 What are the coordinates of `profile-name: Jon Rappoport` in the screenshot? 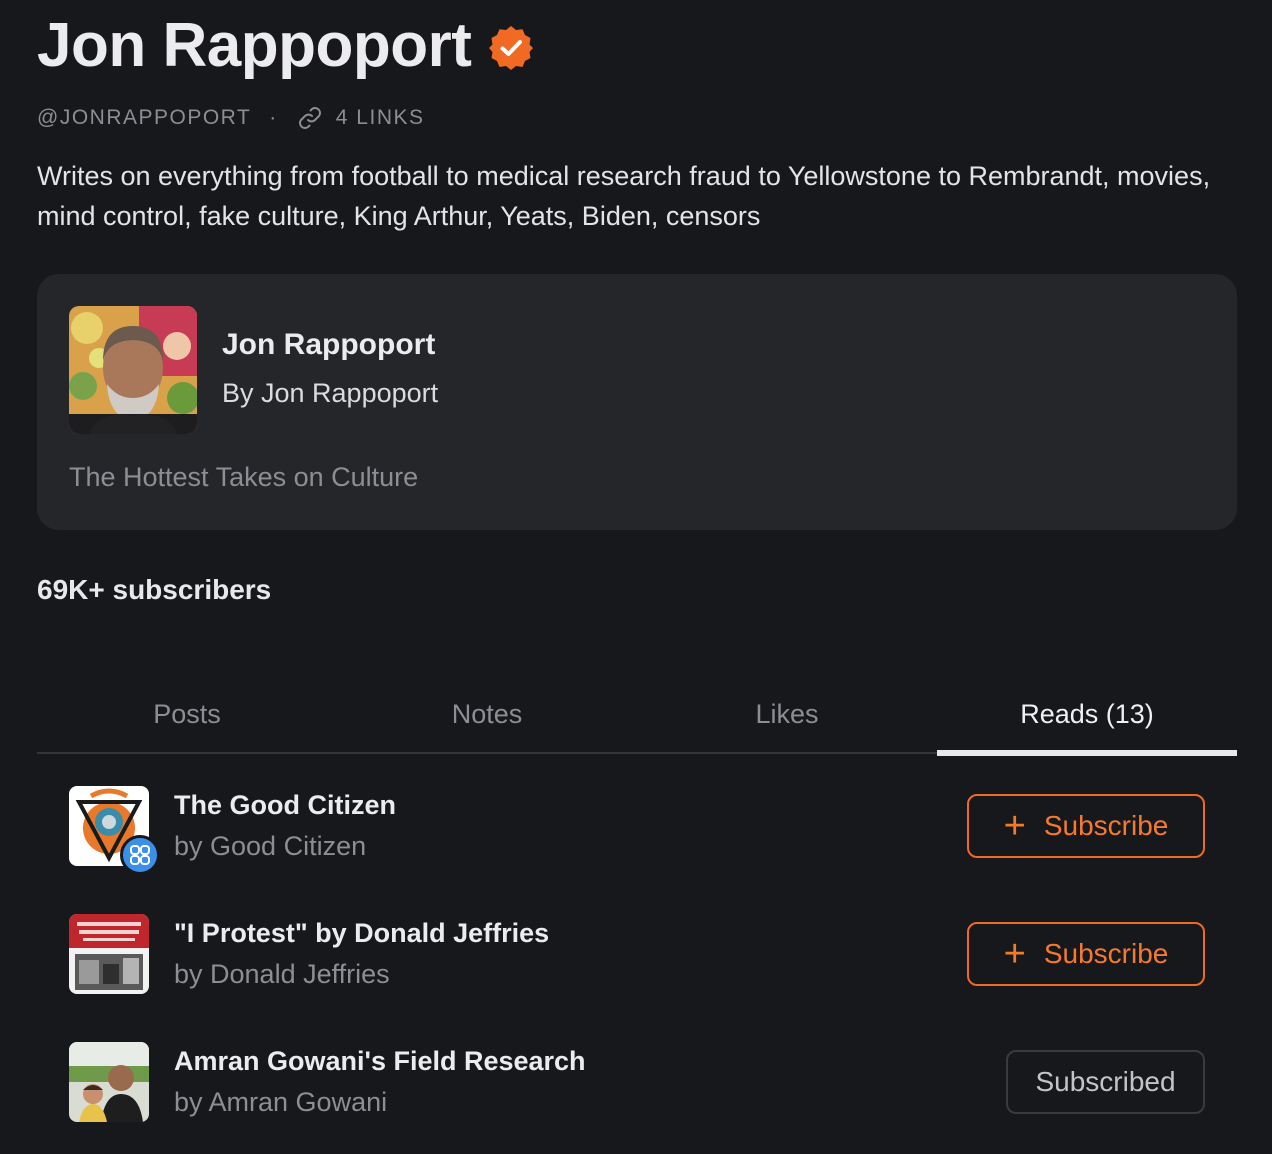 It's located at (254, 45).